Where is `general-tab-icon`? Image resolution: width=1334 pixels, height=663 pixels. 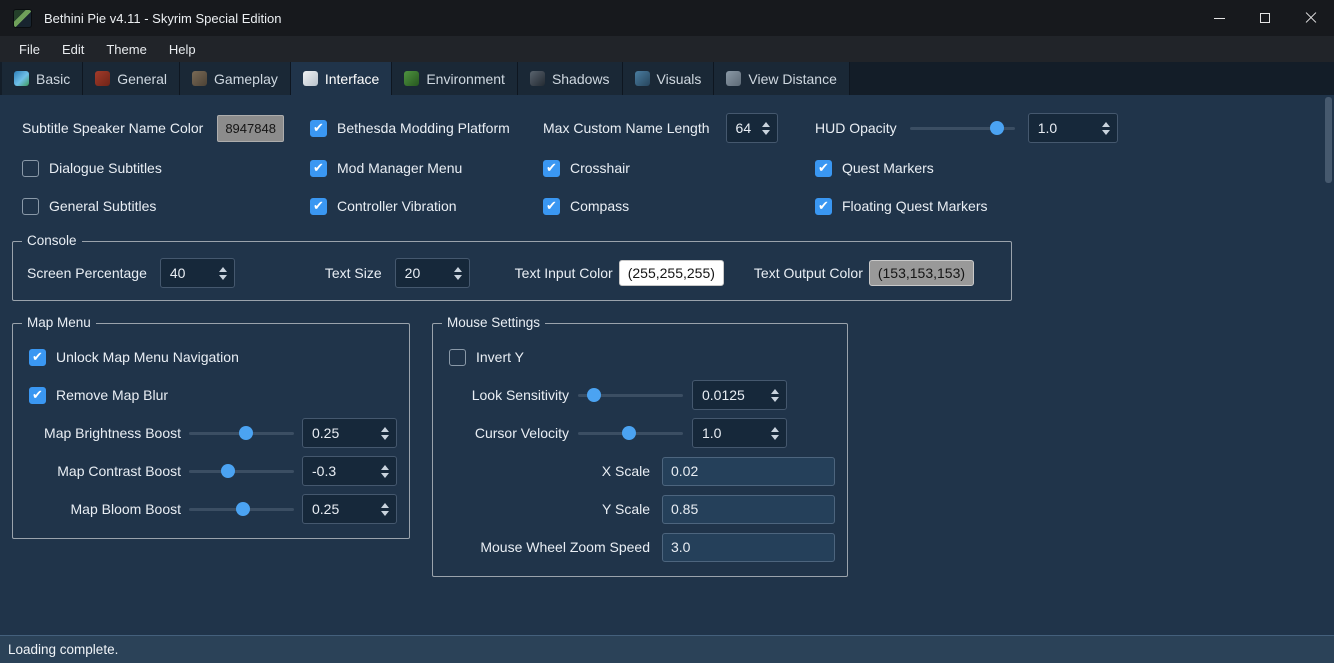 general-tab-icon is located at coordinates (103, 78).